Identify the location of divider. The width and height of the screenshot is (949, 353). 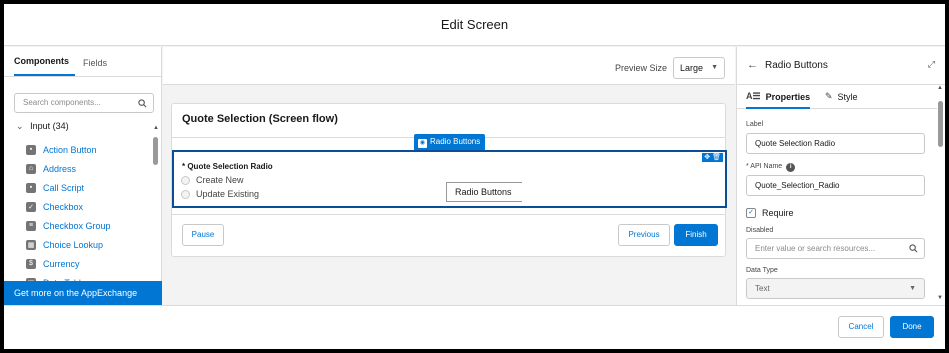
(448, 214).